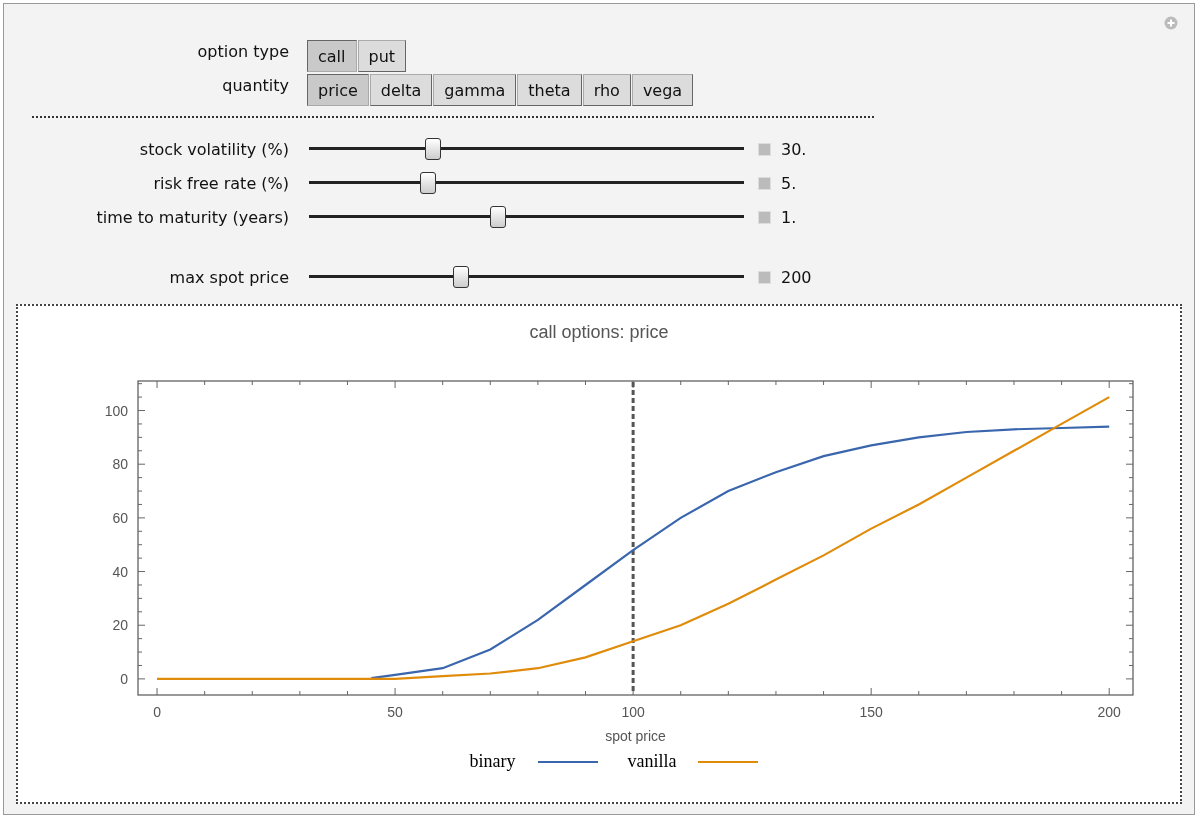 This screenshot has height=820, width=1200. What do you see at coordinates (635, 736) in the screenshot?
I see `x-axis-label: spot price` at bounding box center [635, 736].